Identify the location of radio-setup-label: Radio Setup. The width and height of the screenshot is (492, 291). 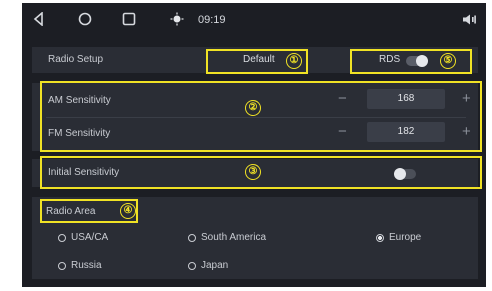
(76, 59).